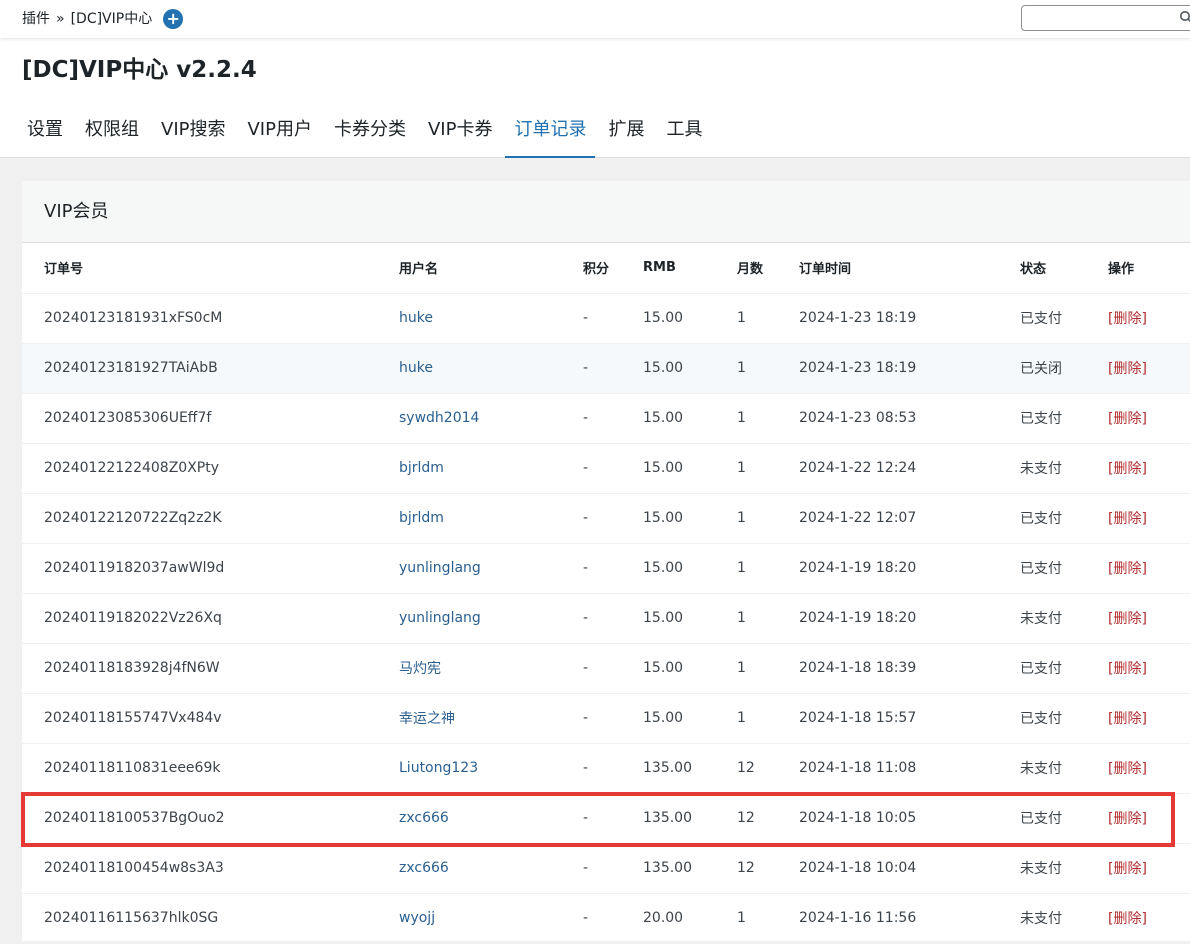  I want to click on order-no-cell: 20240122120722Zq2z2K, so click(210, 518).